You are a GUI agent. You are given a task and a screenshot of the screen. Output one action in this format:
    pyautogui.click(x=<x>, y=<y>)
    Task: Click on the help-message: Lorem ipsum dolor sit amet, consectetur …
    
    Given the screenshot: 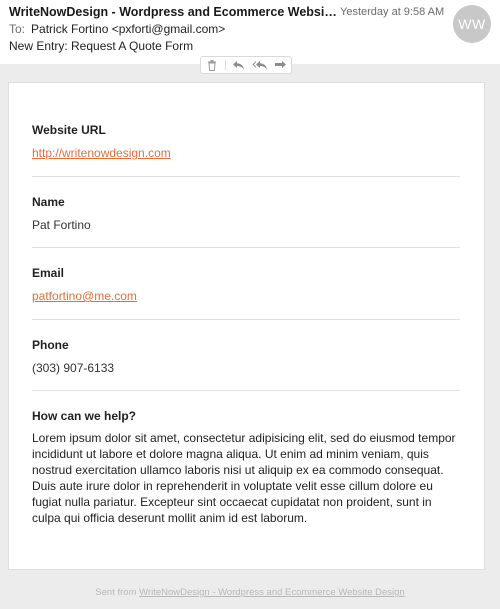 What is the action you would take?
    pyautogui.click(x=244, y=478)
    